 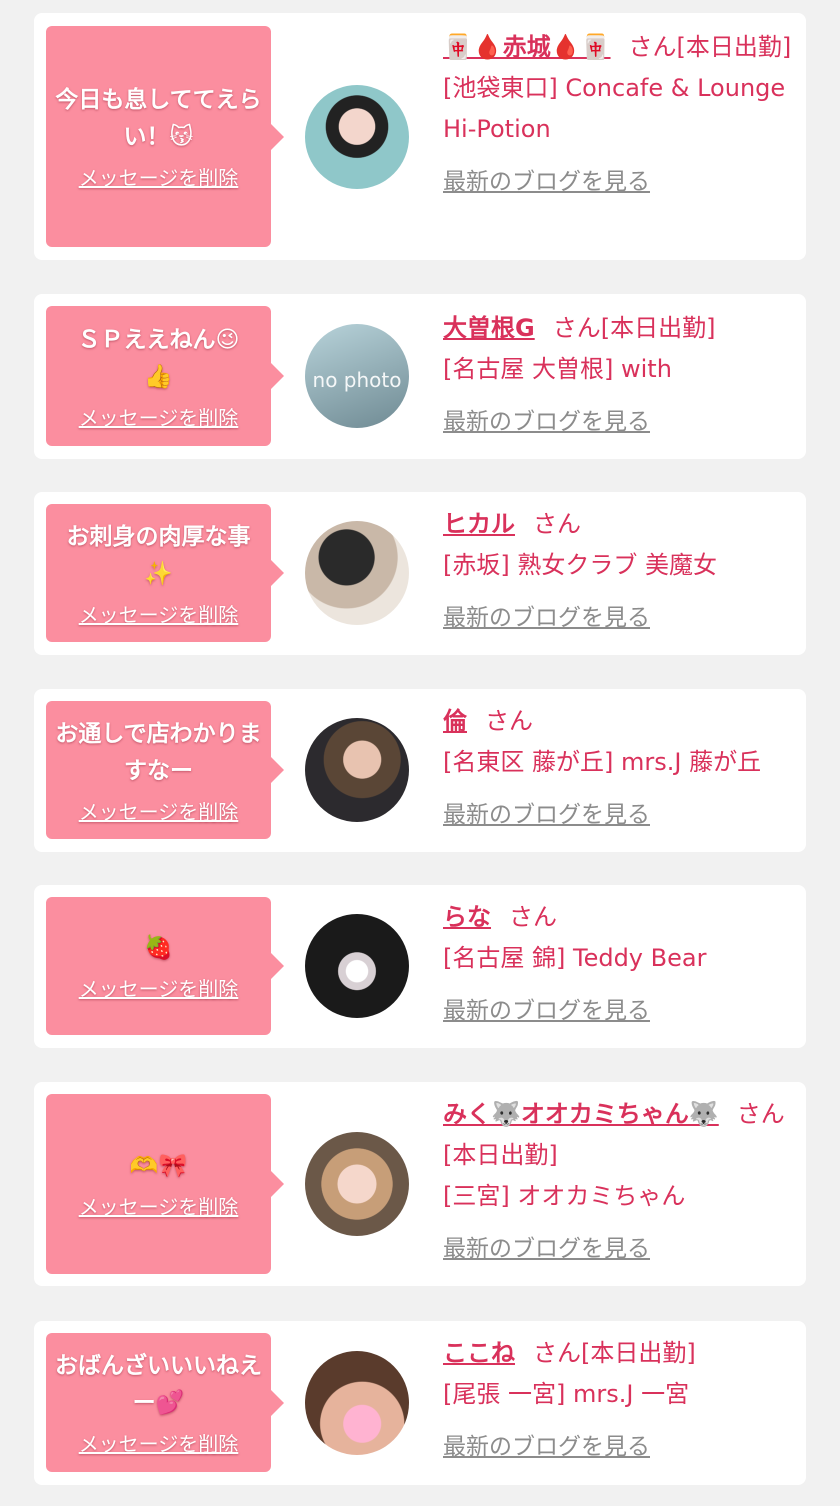 What do you see at coordinates (621, 565) in the screenshot?
I see `shop-link: [赤坂] 熟女クラブ 美魔女` at bounding box center [621, 565].